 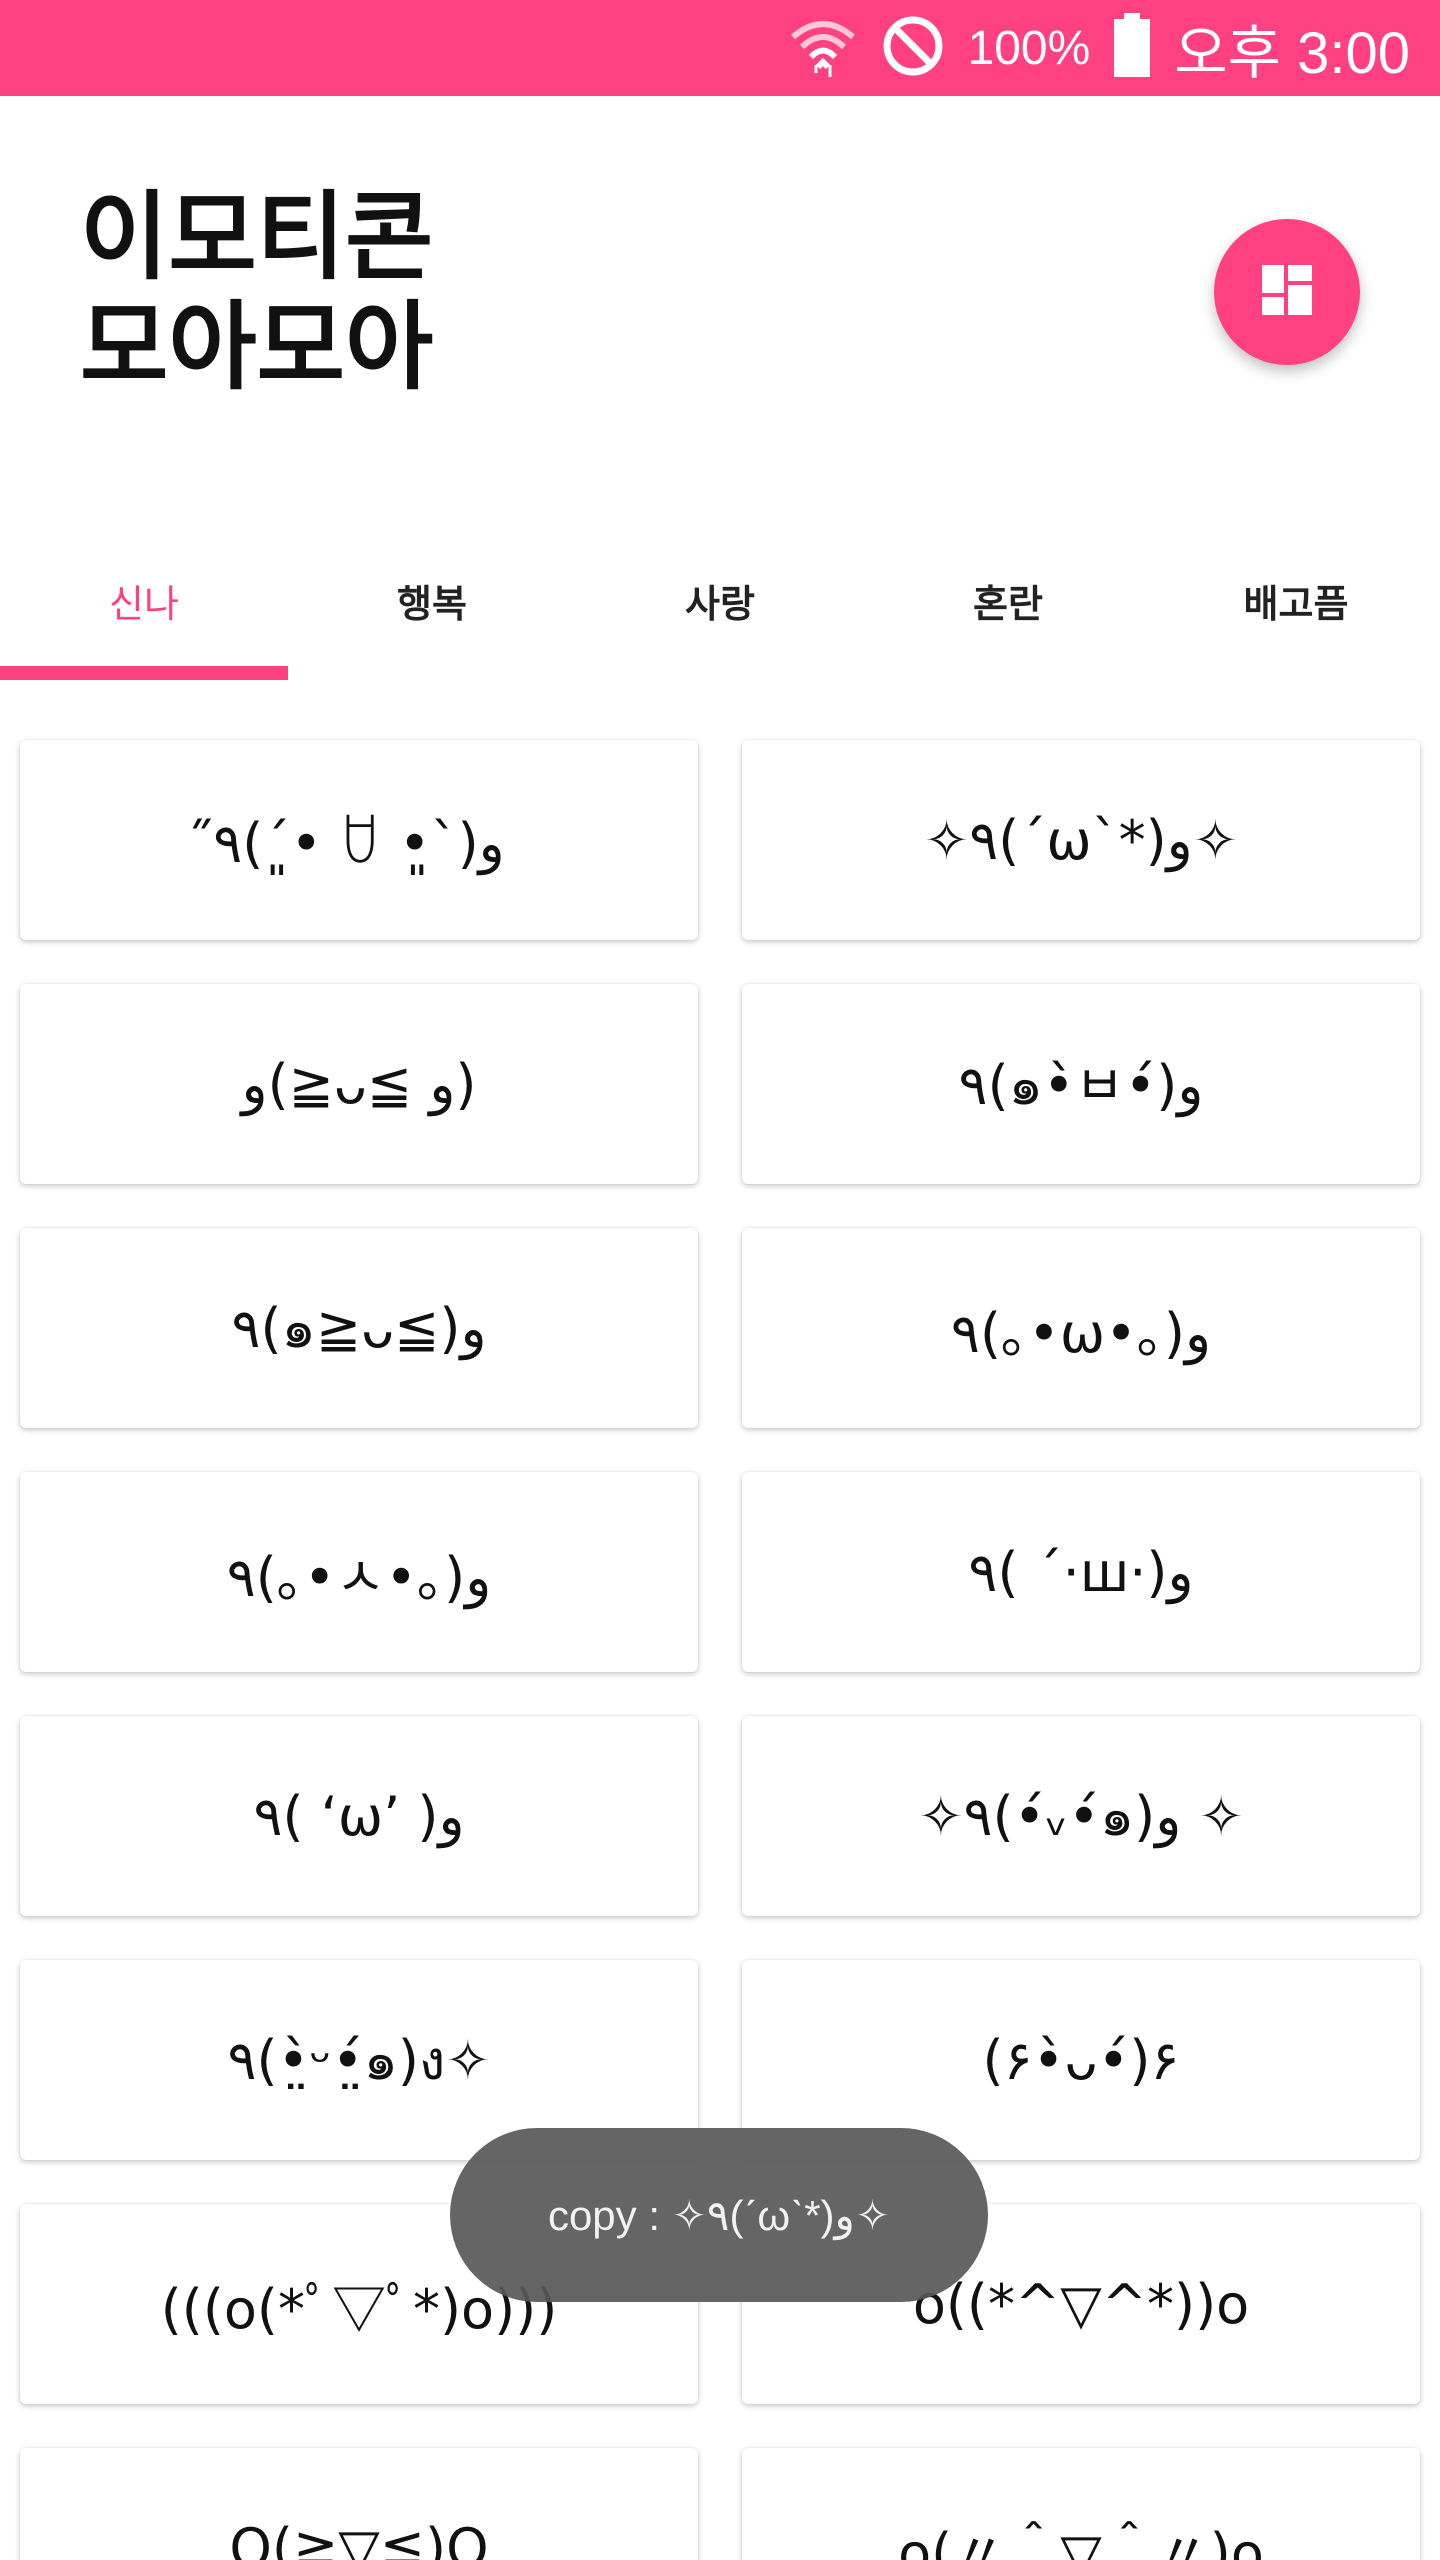 I want to click on do-not-disturb-icon, so click(x=913, y=48).